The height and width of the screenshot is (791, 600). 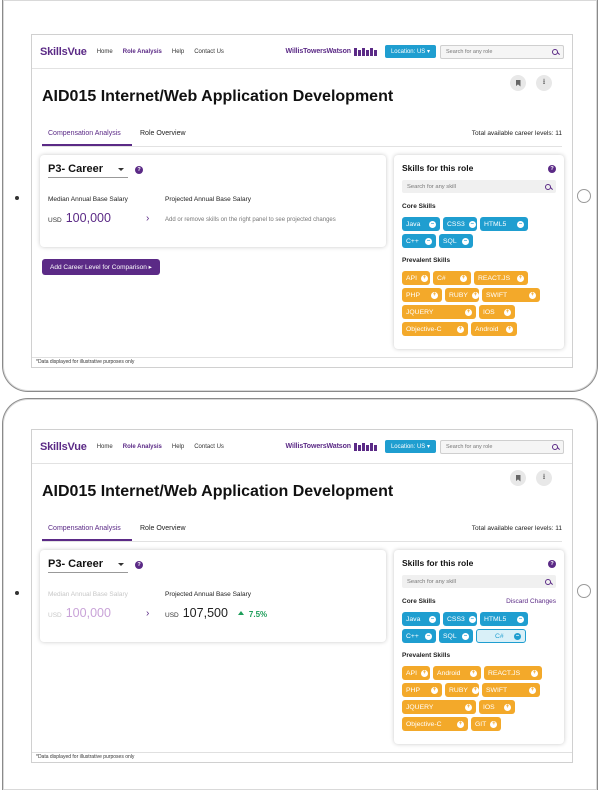 I want to click on skill-chip-added: C# –, so click(x=501, y=636).